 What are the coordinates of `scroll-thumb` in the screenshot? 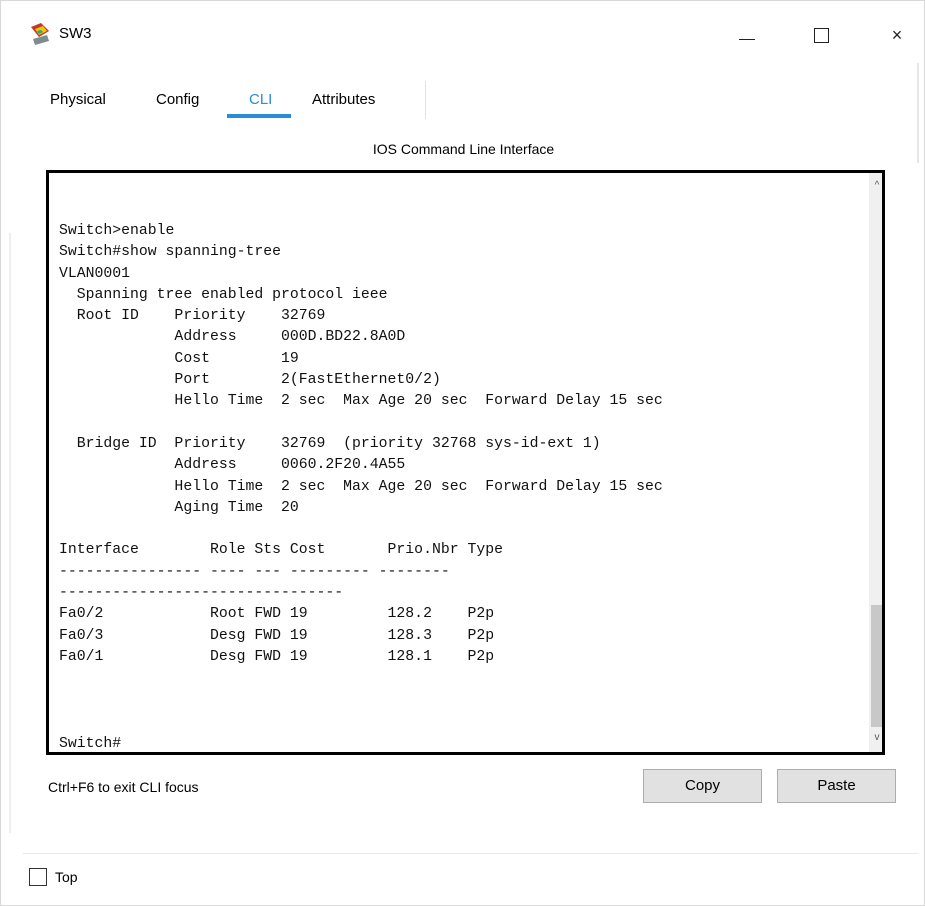 It's located at (876, 666).